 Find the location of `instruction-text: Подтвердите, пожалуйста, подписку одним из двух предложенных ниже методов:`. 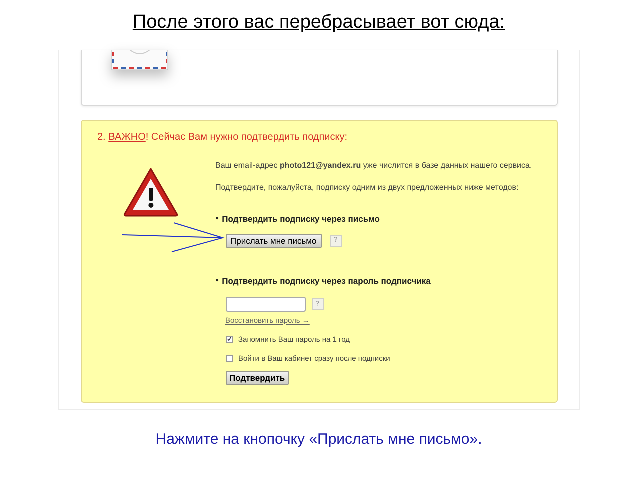

instruction-text: Подтвердите, пожалуйста, подписку одним из двух предложенных ниже методов: is located at coordinates (368, 188).